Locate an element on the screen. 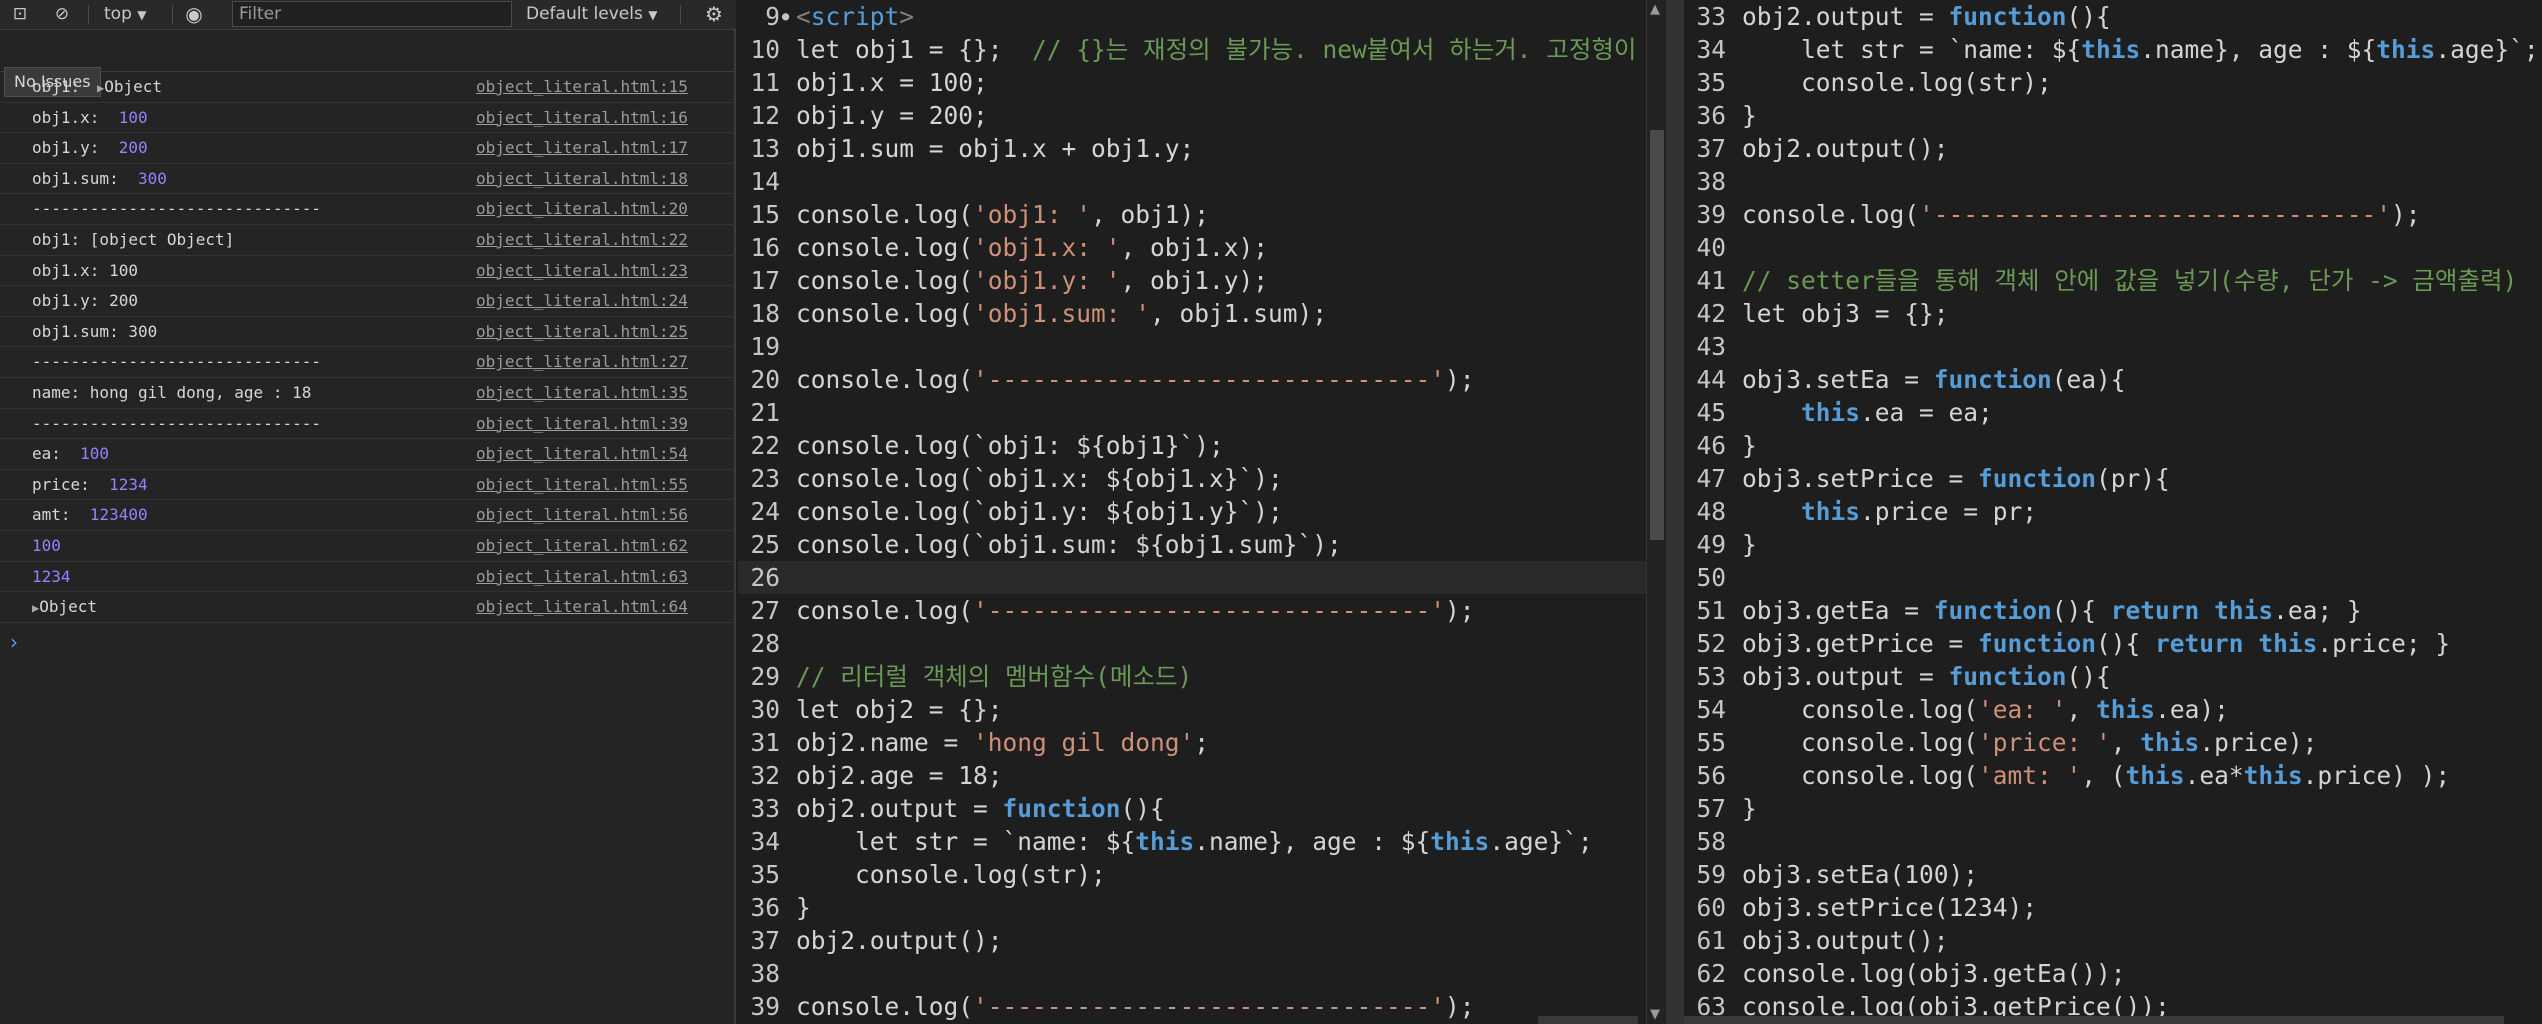 This screenshot has width=2542, height=1024. code-line: 57} is located at coordinates (2113, 808).